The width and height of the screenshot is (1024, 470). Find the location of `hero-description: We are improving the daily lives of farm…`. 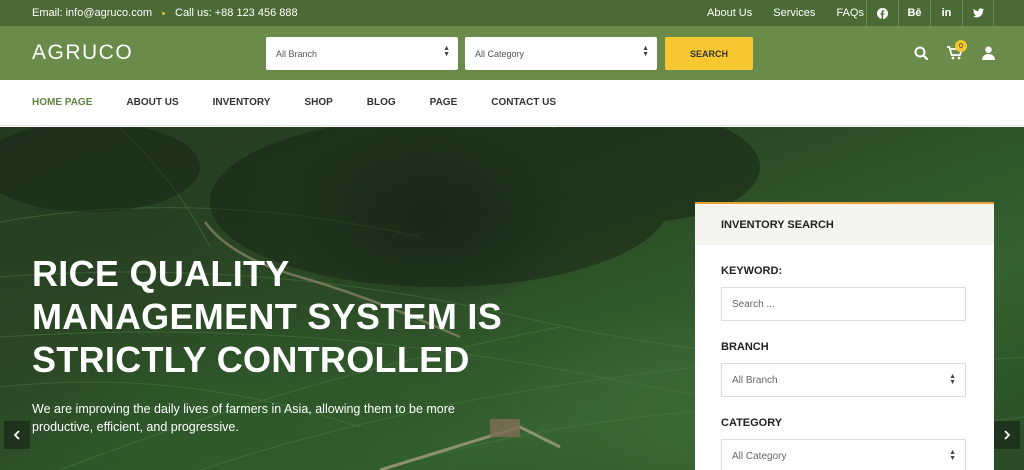

hero-description: We are improving the daily lives of farm… is located at coordinates (243, 418).